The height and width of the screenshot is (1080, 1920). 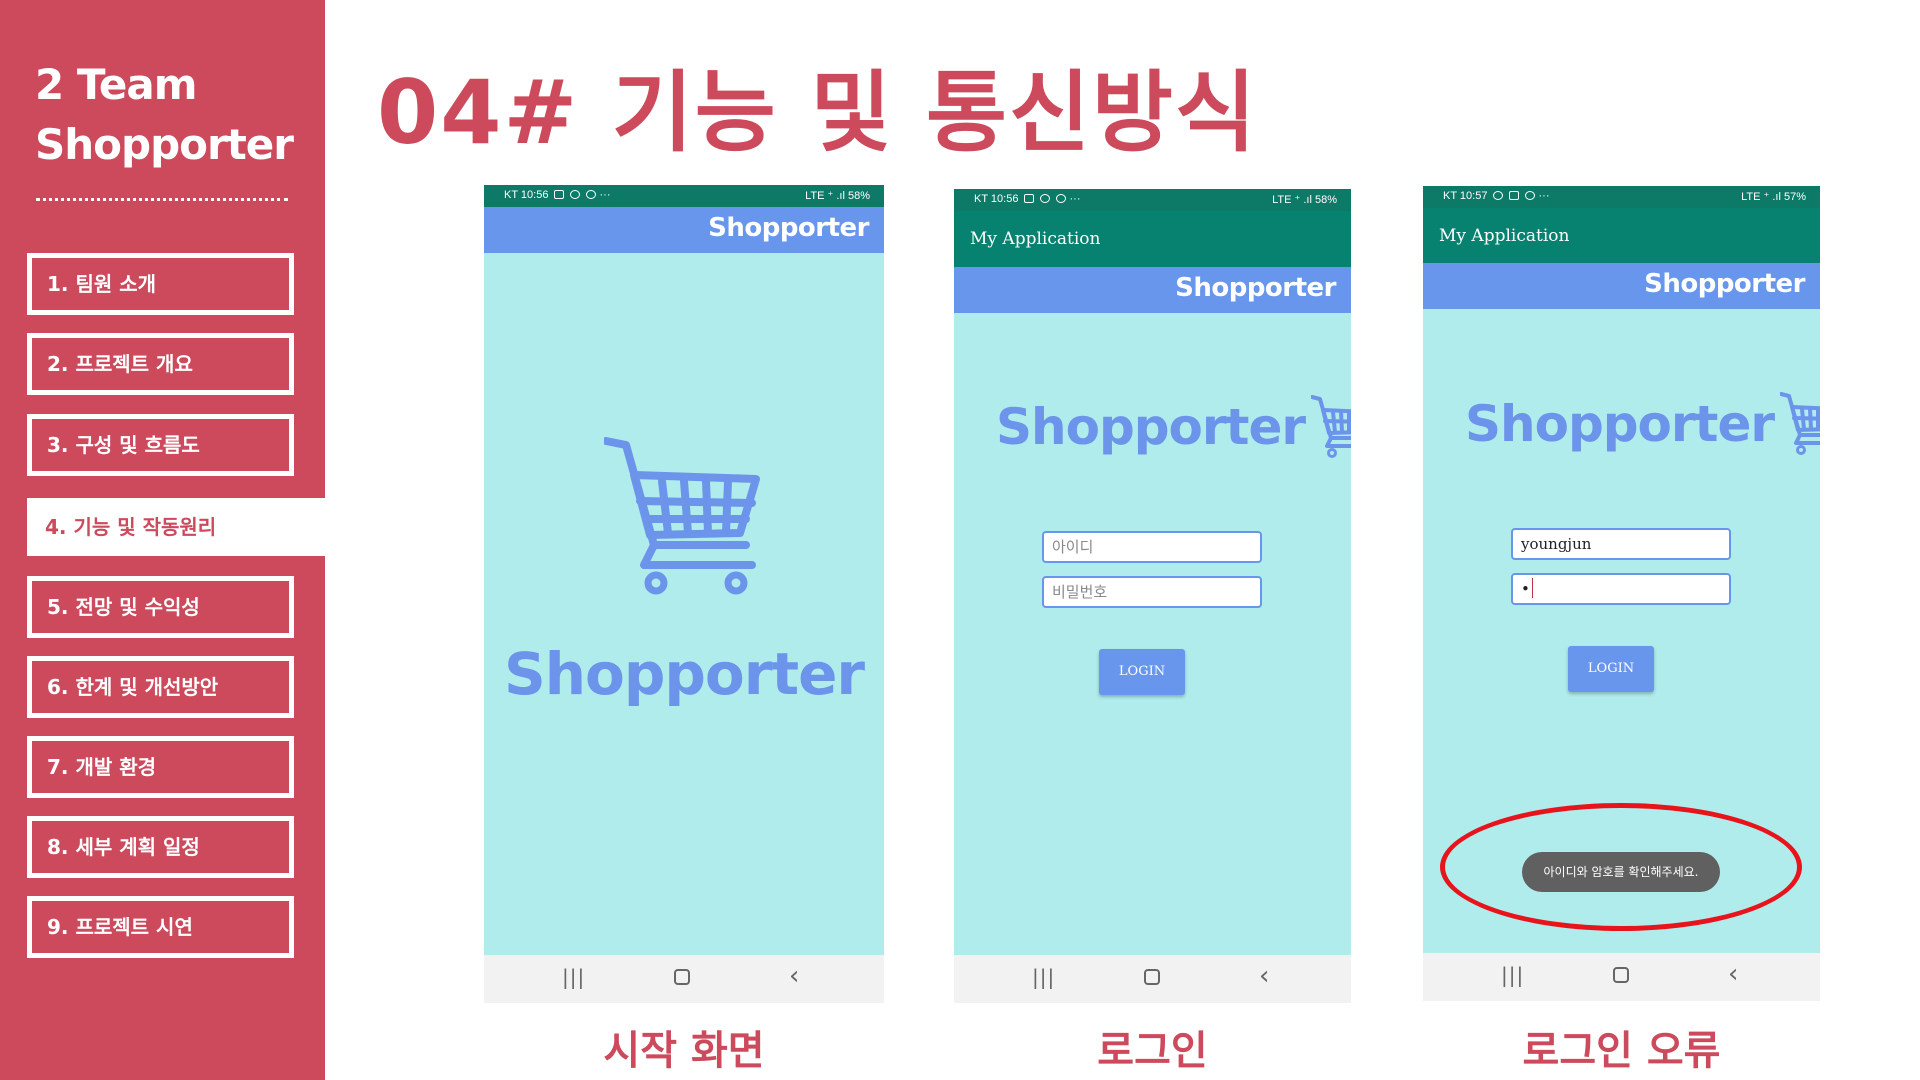 I want to click on caption-splash: 시작 화면, so click(x=684, y=1051).